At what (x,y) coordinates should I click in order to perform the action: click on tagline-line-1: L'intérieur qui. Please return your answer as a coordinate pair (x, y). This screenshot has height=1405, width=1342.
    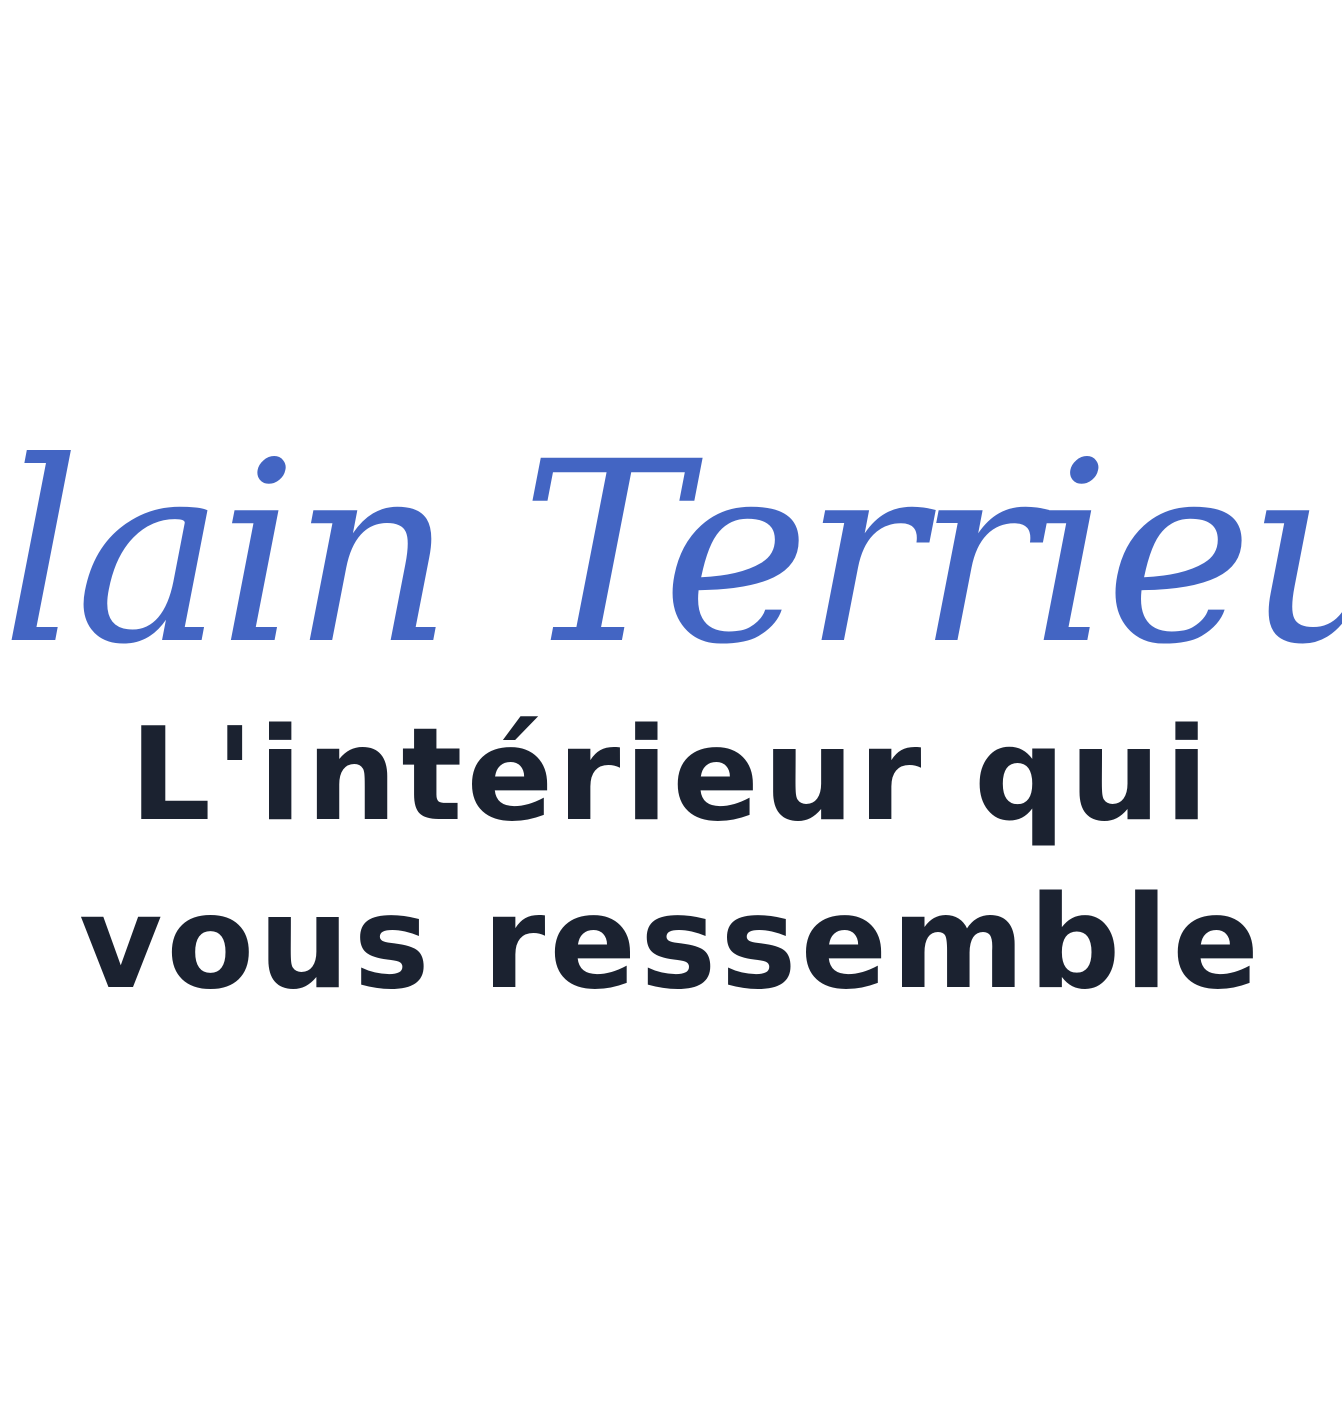
    Looking at the image, I should click on (671, 775).